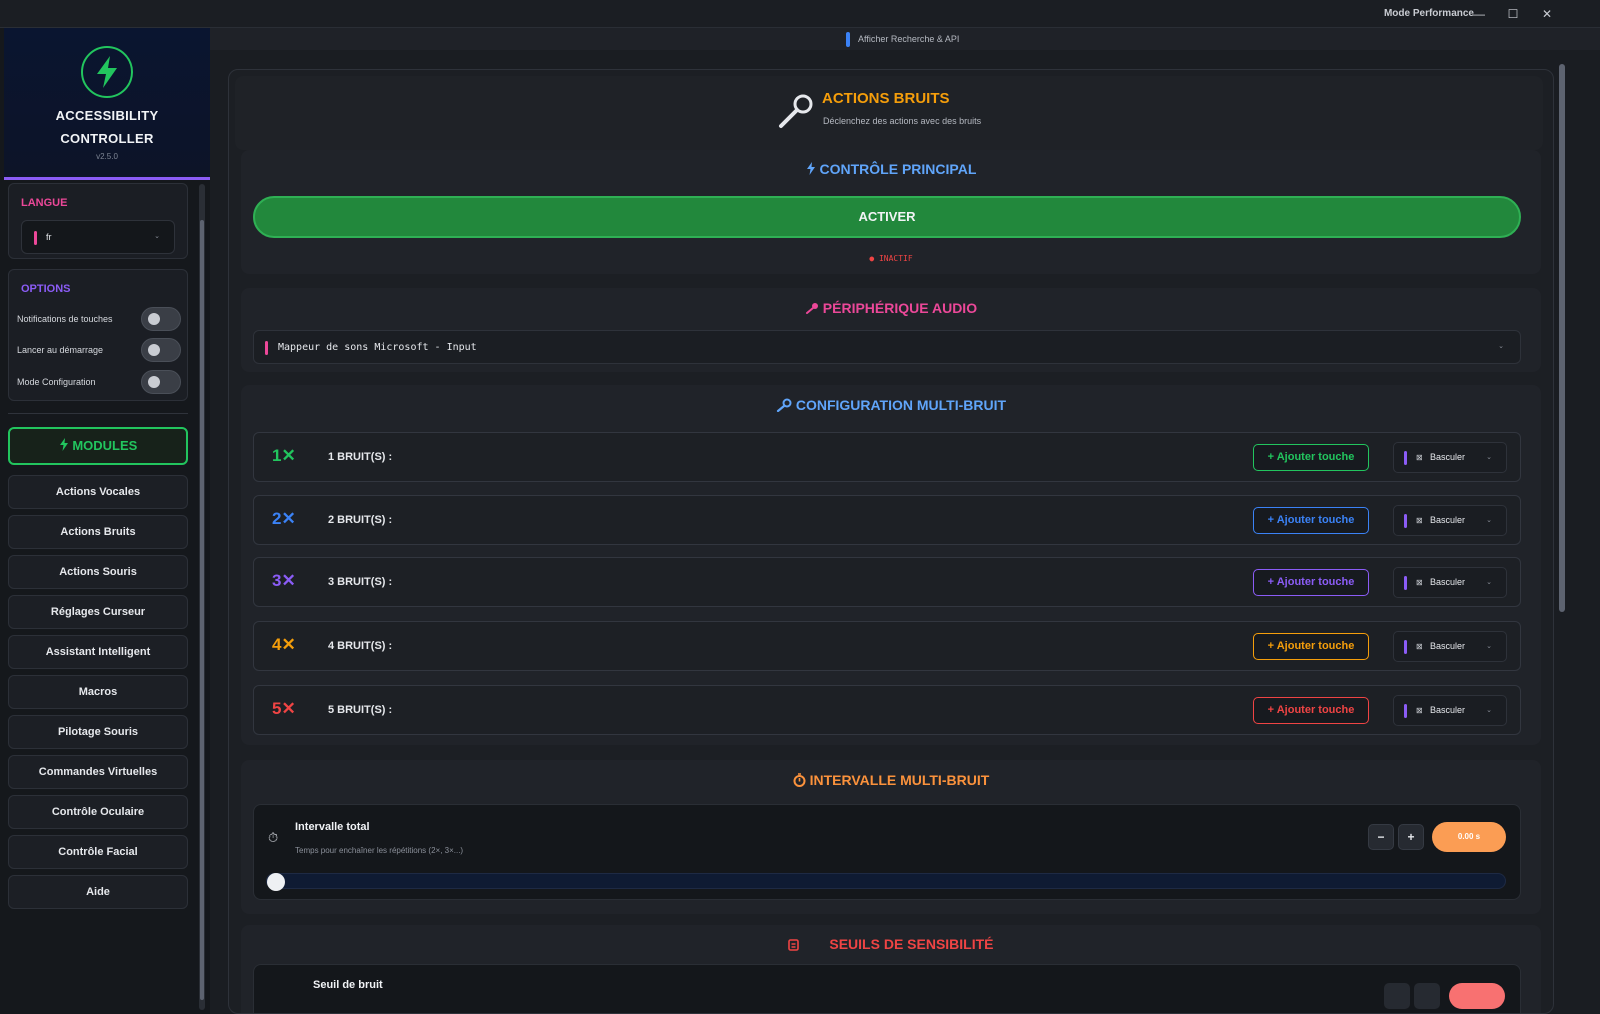  Describe the element at coordinates (377, 347) in the screenshot. I see `audio-device-value: Mappeur de sons Microsoft - Input` at that location.